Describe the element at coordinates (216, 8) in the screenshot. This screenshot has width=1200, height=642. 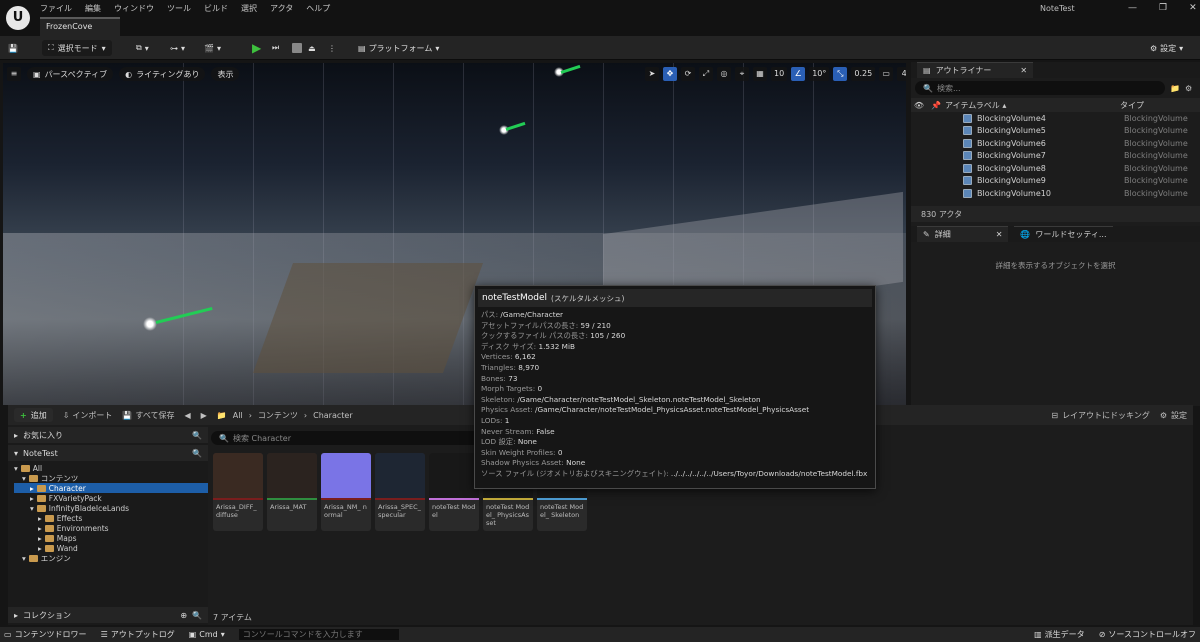
I see `menu-item: ビルド` at that location.